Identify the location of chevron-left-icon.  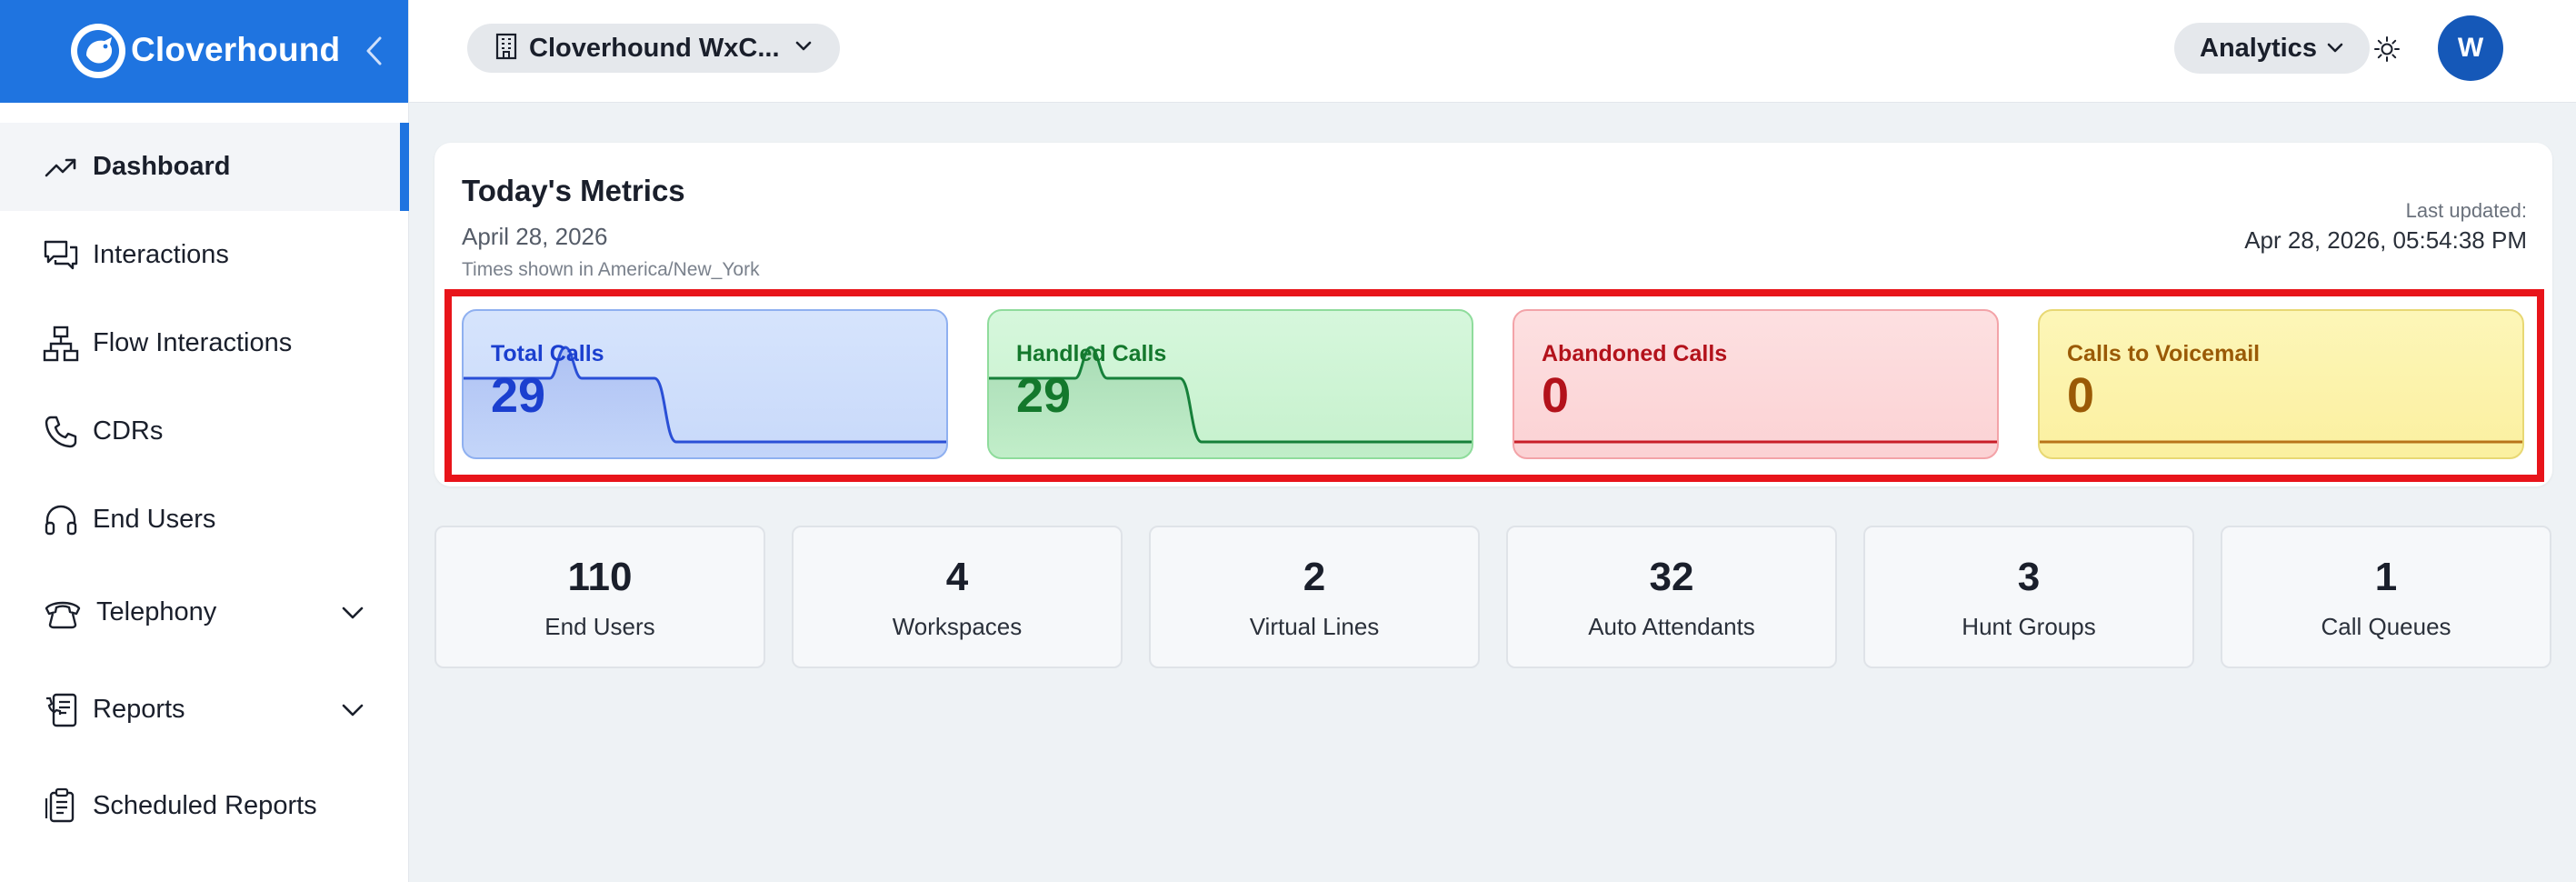
(374, 50).